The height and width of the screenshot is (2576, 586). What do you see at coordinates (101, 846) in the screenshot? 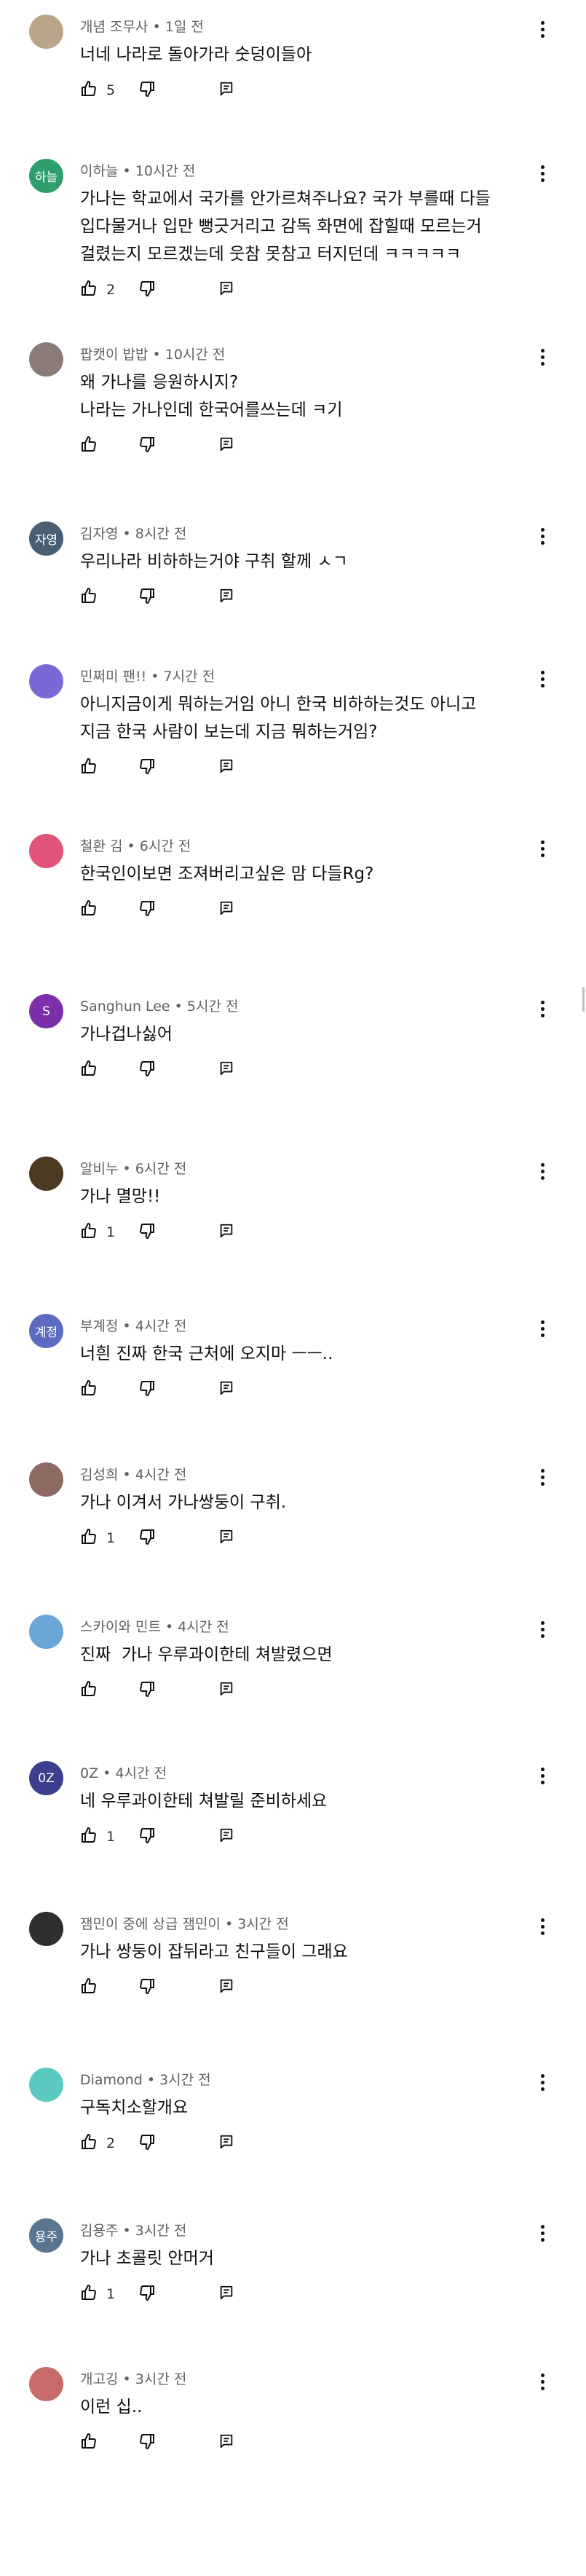
I see `comment-author: 철환 김` at bounding box center [101, 846].